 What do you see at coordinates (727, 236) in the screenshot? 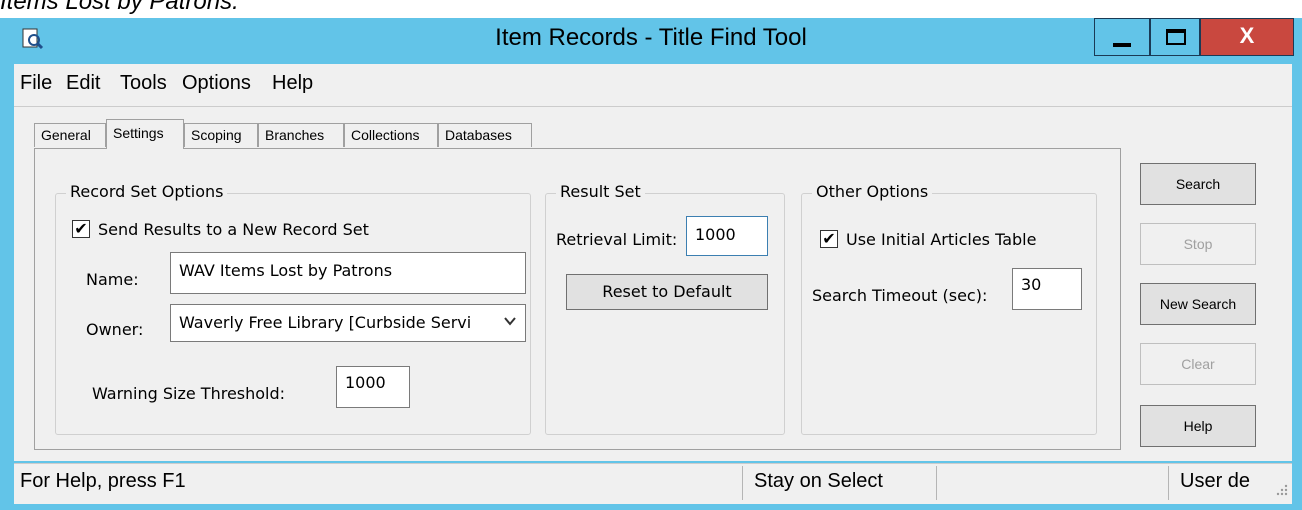
I see `retrieval-limit-input: 1000` at bounding box center [727, 236].